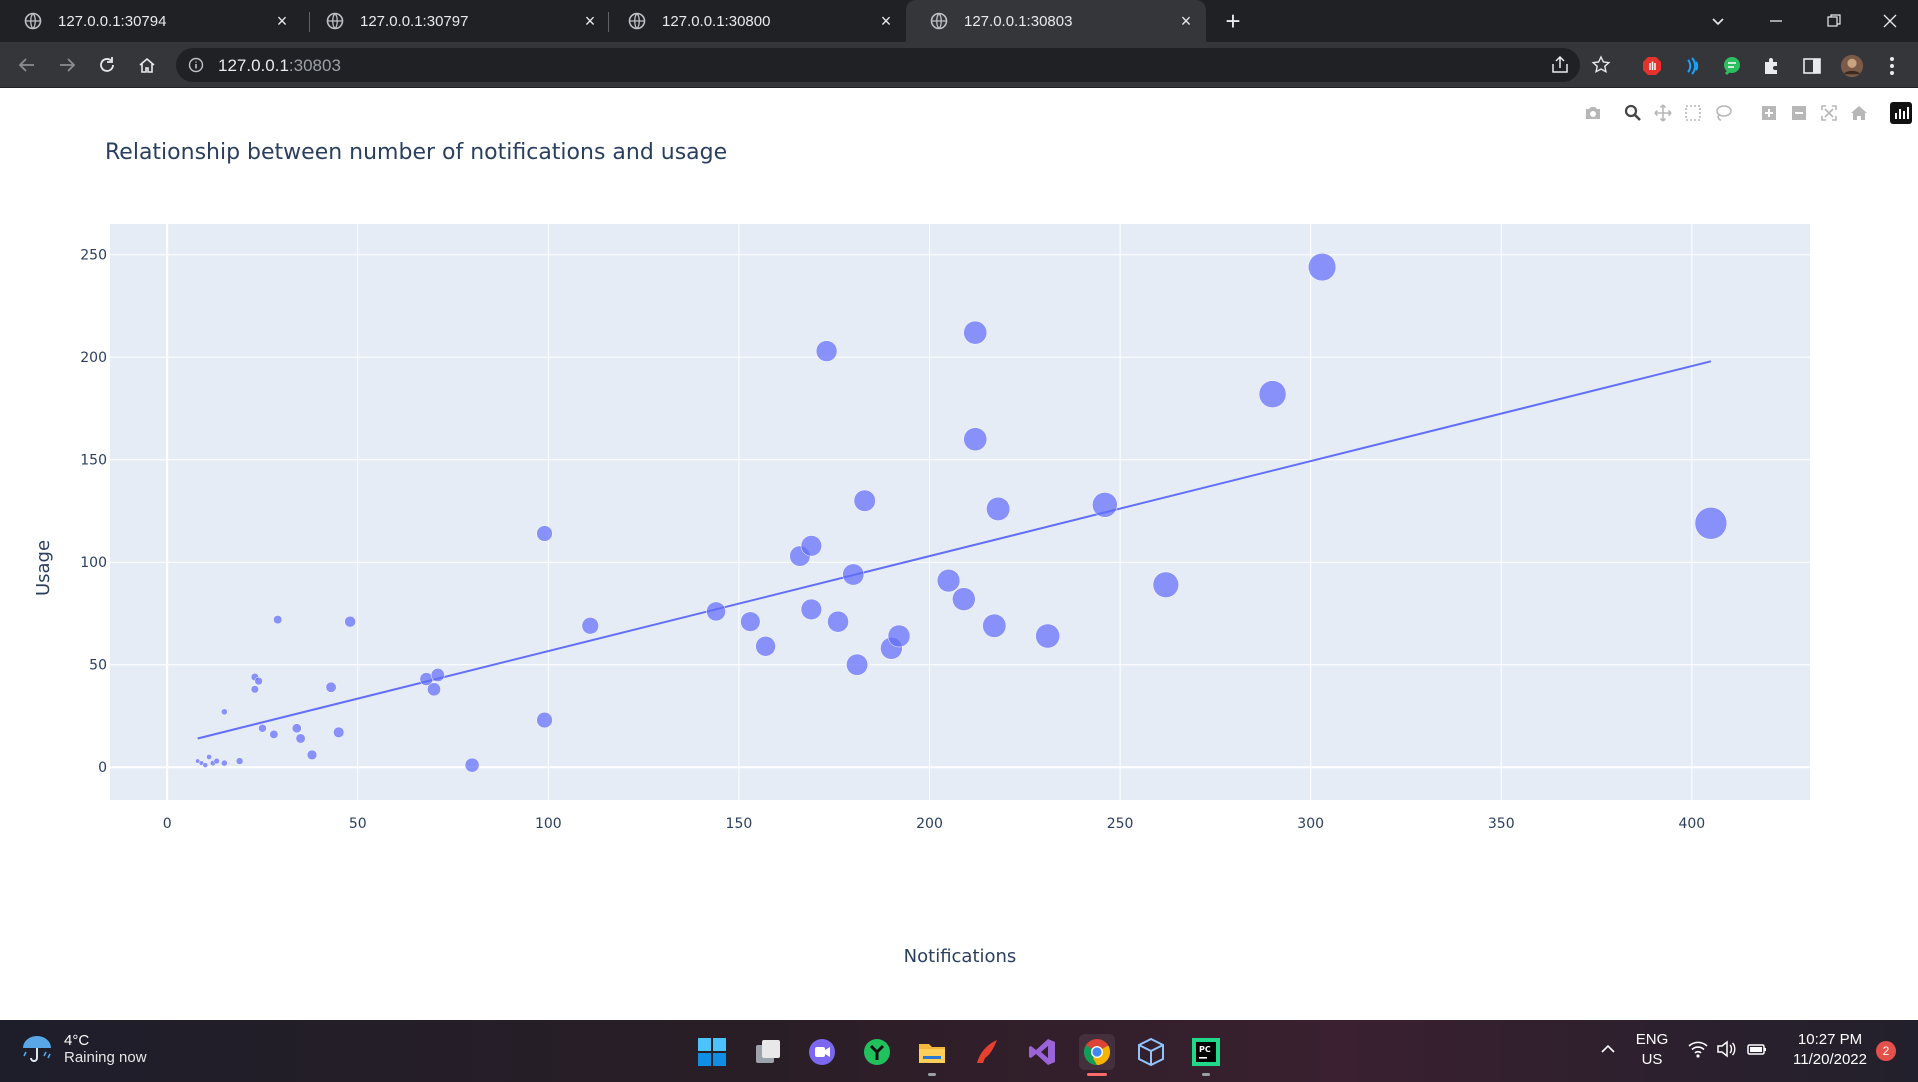 The width and height of the screenshot is (1918, 1082). What do you see at coordinates (1732, 66) in the screenshot?
I see `extension-chat` at bounding box center [1732, 66].